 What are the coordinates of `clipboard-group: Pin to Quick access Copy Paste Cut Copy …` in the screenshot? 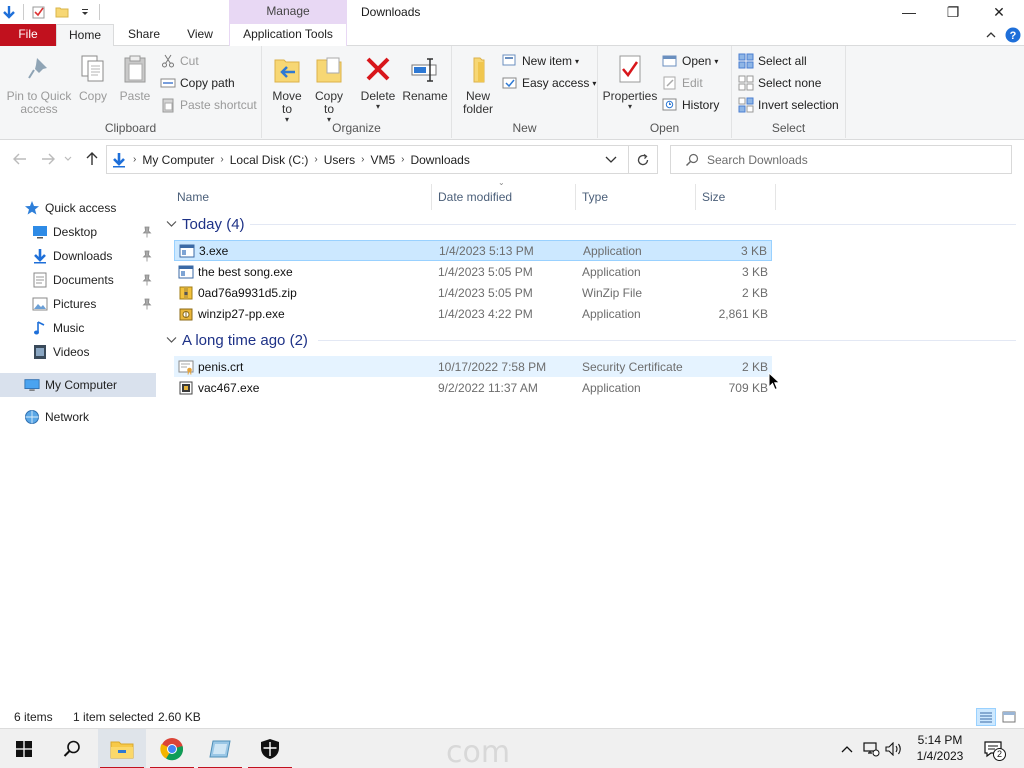 It's located at (131, 92).